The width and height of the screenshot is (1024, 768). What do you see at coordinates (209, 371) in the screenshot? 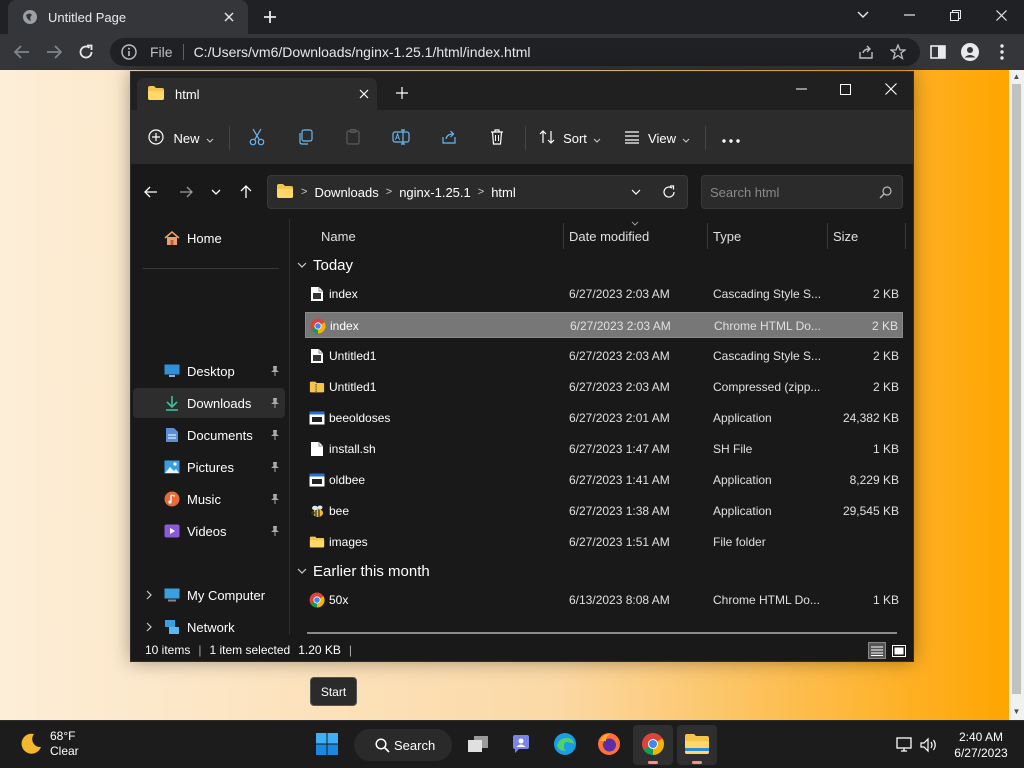
I see `nav-item-desktop: Desktop` at bounding box center [209, 371].